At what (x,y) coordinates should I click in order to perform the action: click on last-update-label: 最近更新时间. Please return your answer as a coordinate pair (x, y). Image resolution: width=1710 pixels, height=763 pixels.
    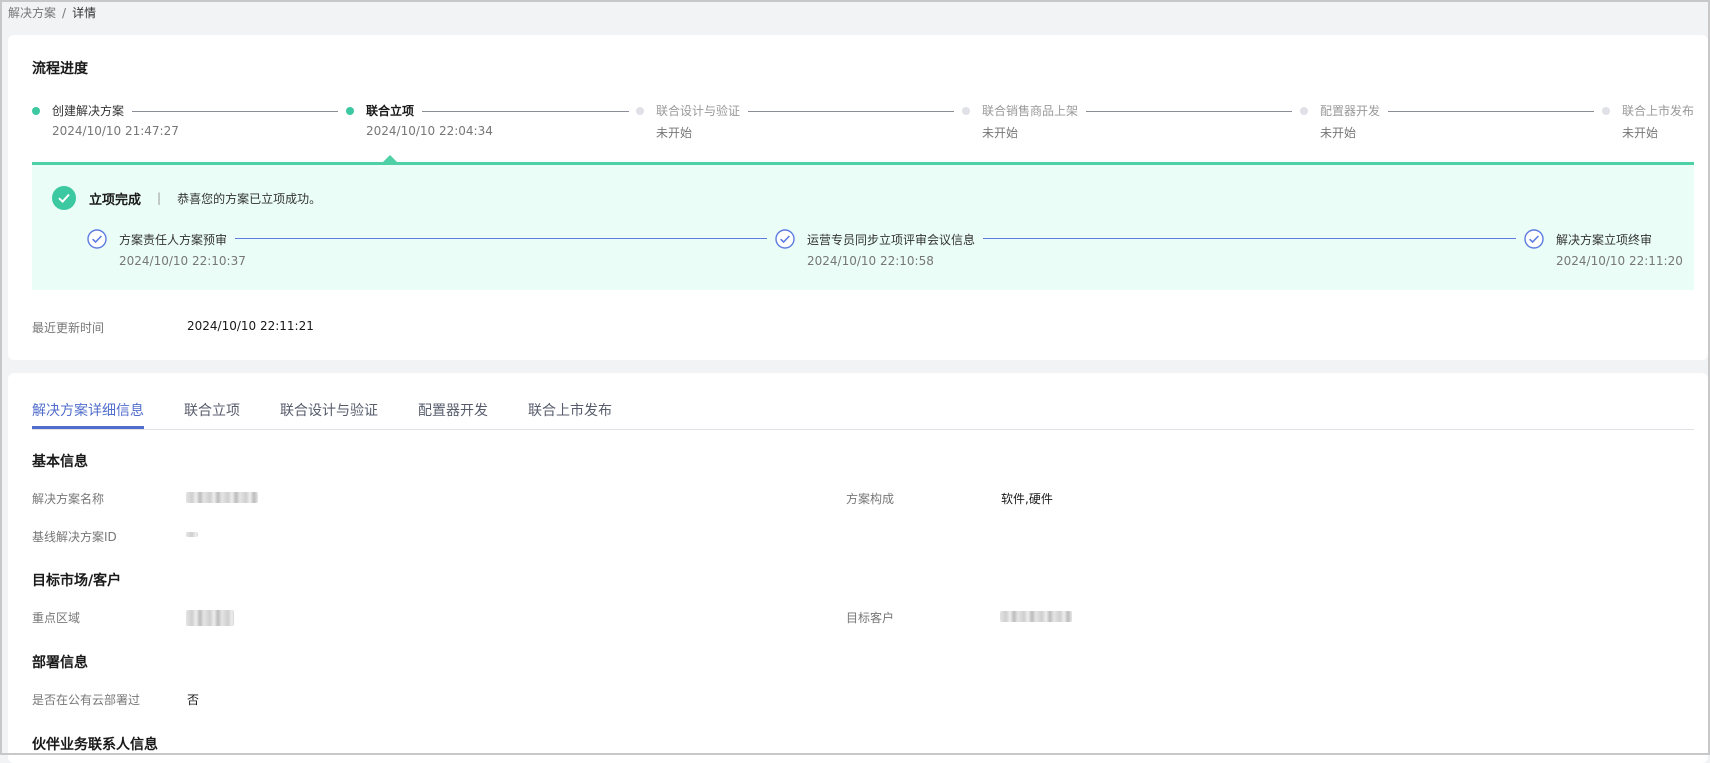
    Looking at the image, I should click on (68, 328).